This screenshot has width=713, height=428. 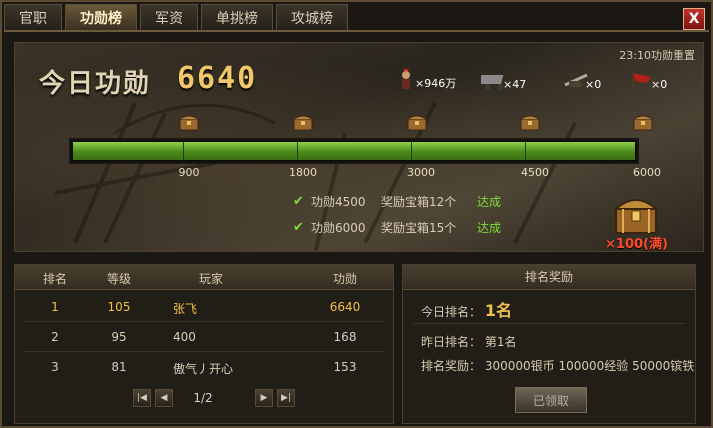 I want to click on player-cell: 张飞, so click(x=185, y=308).